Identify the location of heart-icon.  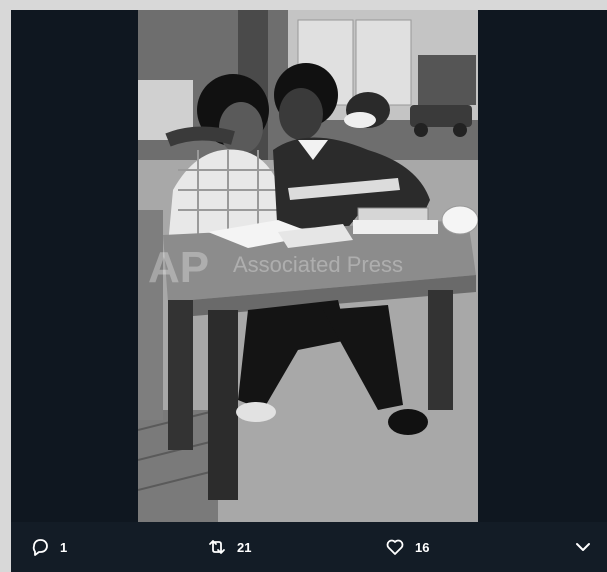
(395, 547).